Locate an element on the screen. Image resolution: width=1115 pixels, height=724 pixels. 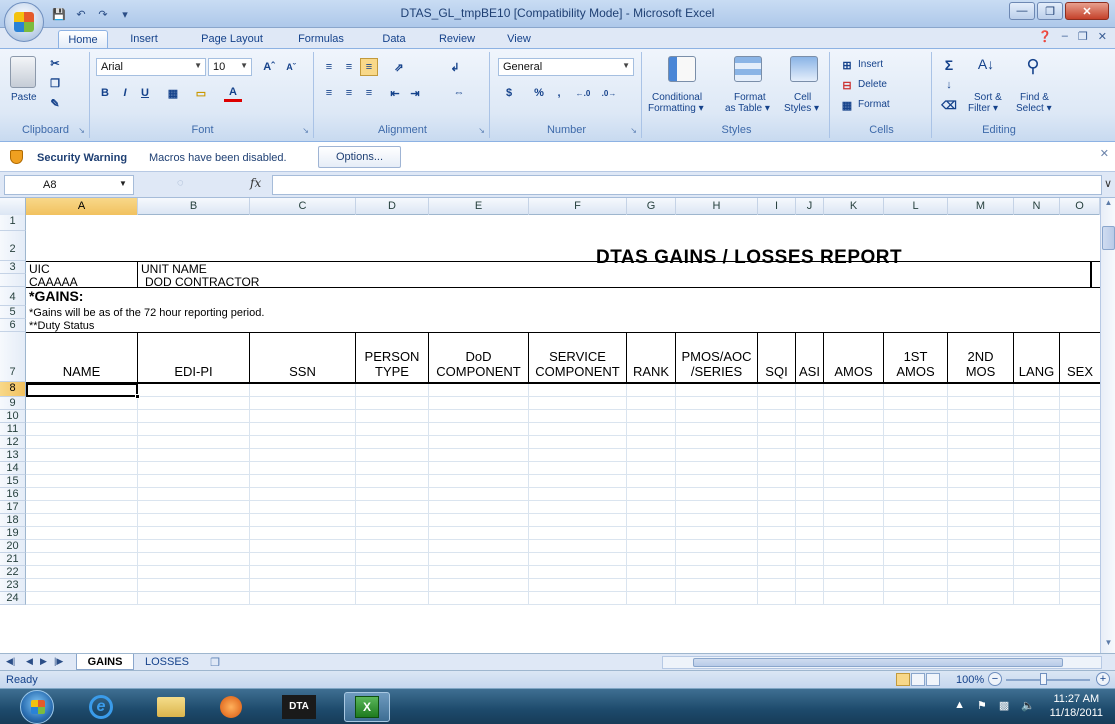
name-box: A8 is located at coordinates (69, 185).